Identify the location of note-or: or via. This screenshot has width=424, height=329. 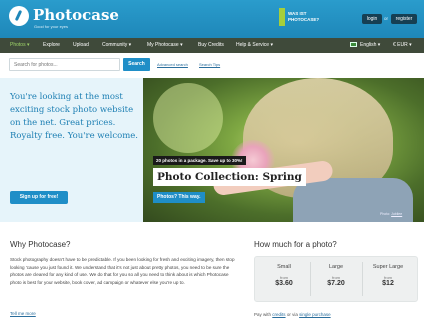
(292, 314).